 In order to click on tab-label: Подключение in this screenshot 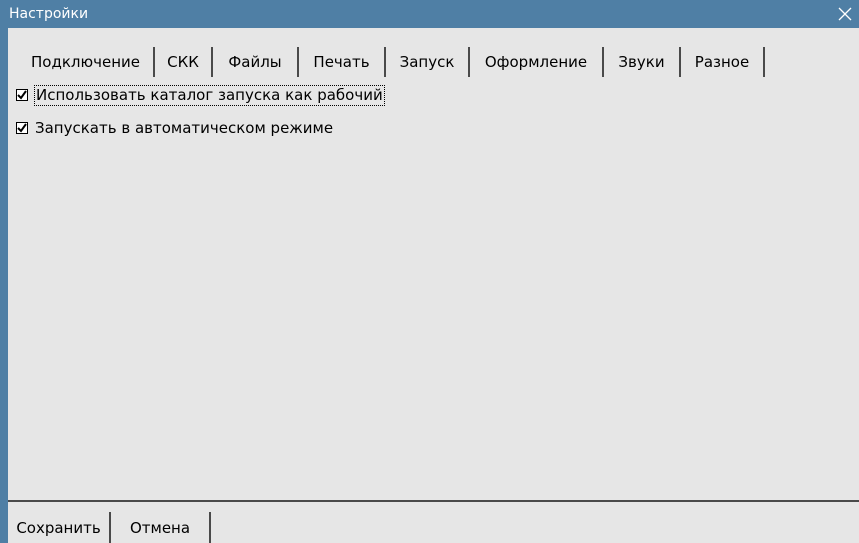, I will do `click(85, 62)`.